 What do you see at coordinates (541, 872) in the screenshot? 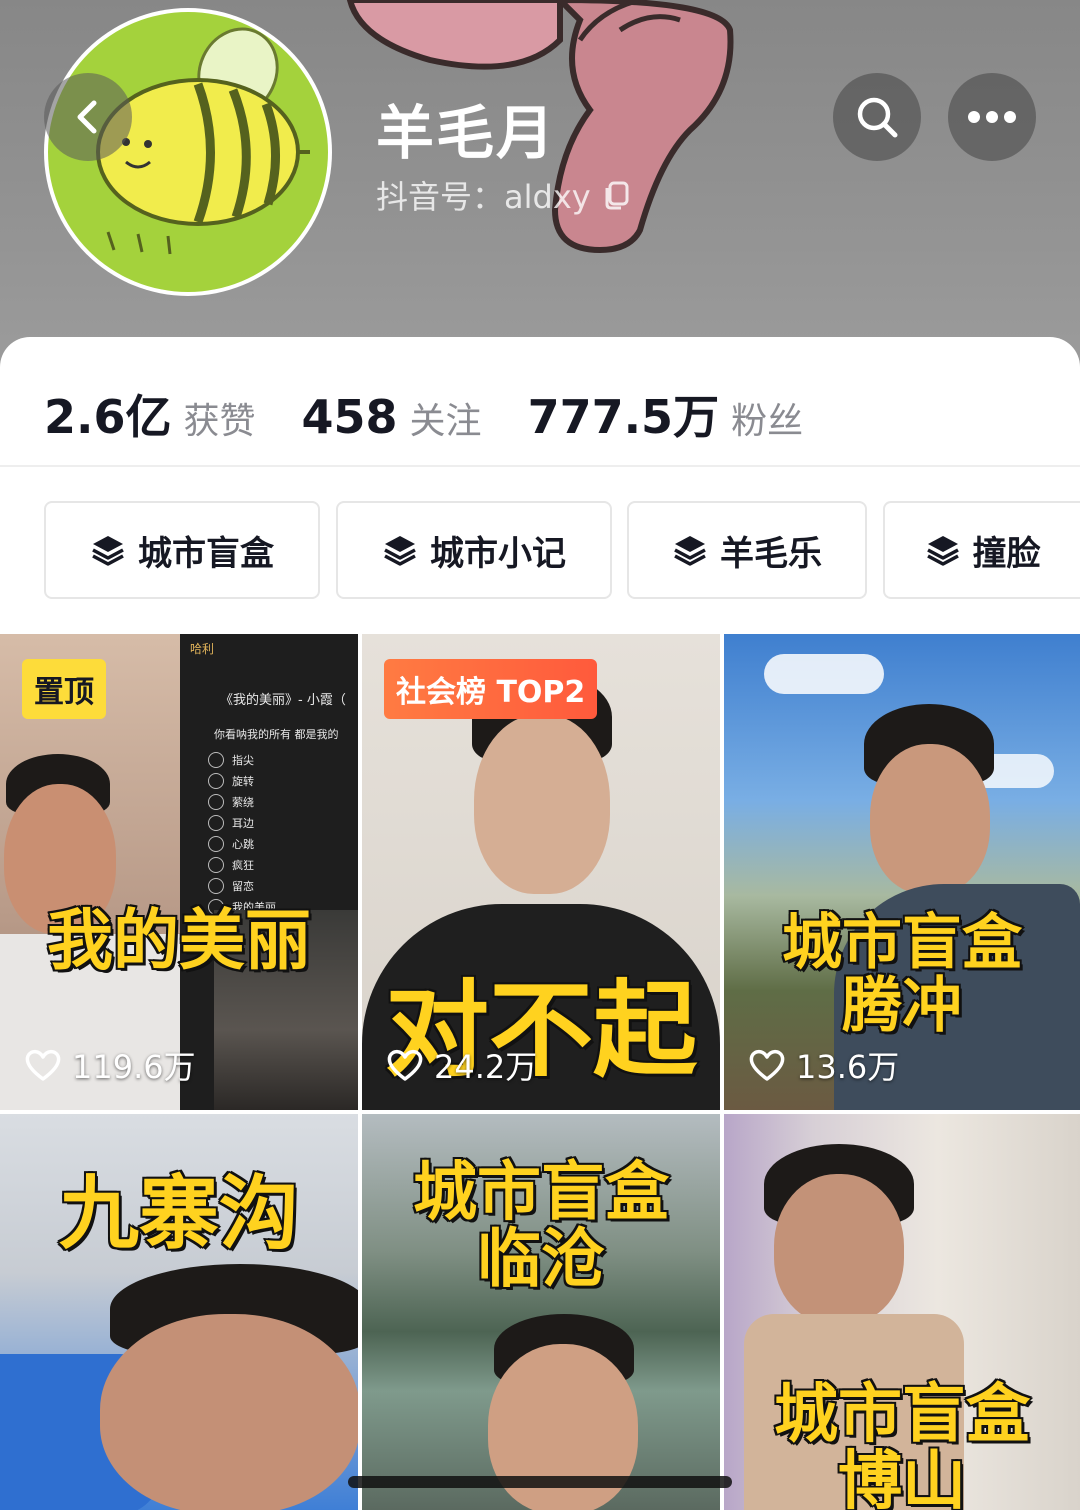
I see `video-tile: 社会榜 TOP2 对不起 24.2万` at bounding box center [541, 872].